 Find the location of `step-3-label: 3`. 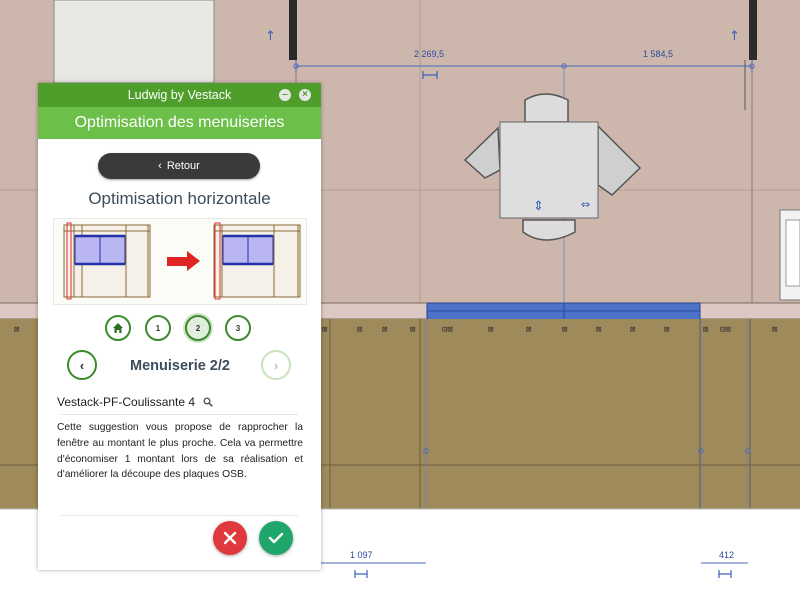

step-3-label: 3 is located at coordinates (238, 328).